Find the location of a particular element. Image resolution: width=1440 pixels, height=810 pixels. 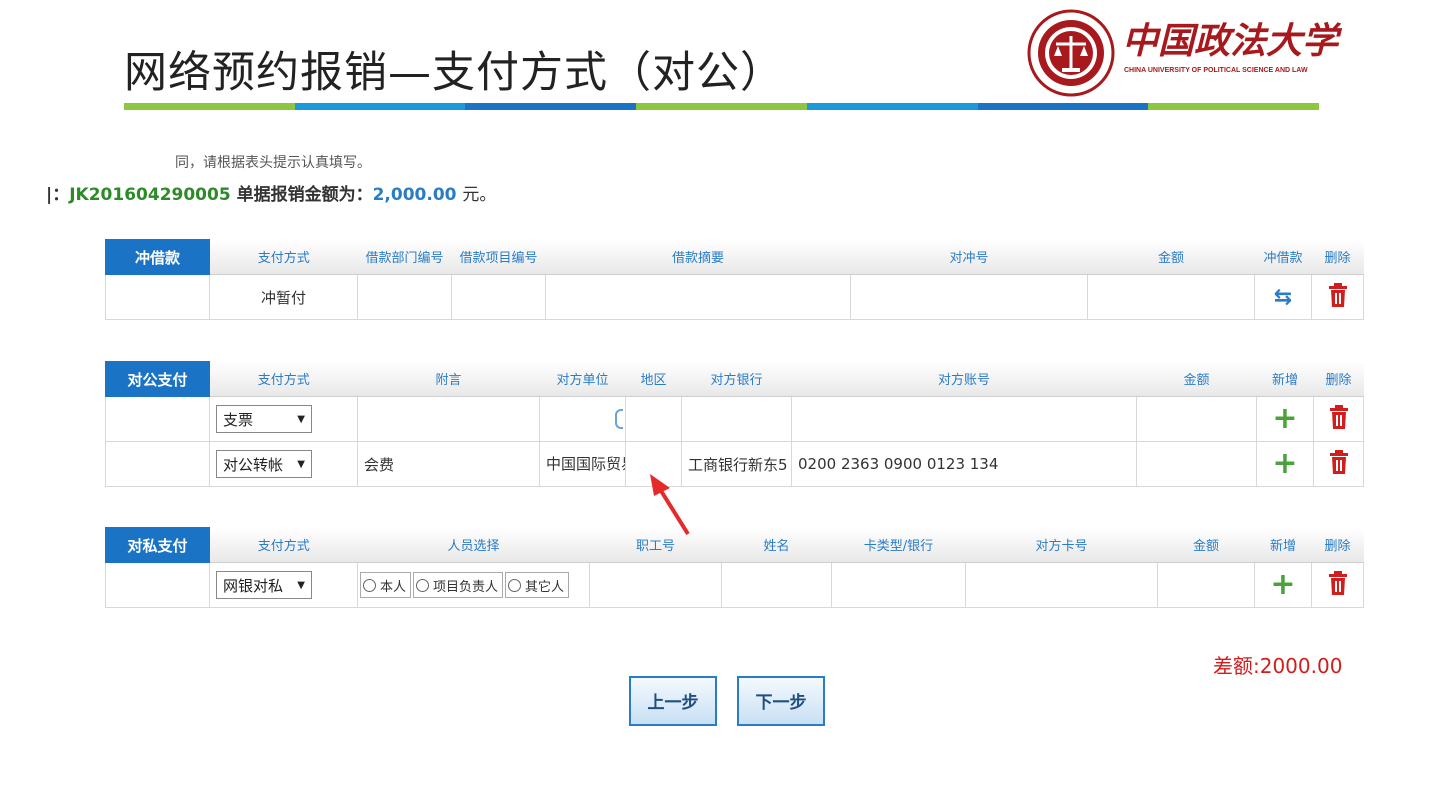

amount-label: 单据报销金额为： is located at coordinates (304, 195).